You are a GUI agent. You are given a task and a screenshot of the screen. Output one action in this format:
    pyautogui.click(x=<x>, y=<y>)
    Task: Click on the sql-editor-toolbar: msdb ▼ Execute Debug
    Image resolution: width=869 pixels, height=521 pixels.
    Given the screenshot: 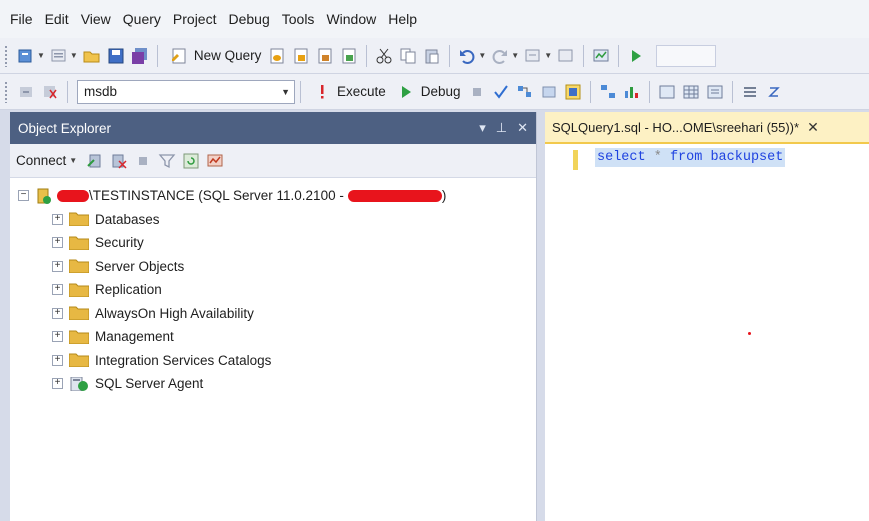 What is the action you would take?
    pyautogui.click(x=434, y=92)
    